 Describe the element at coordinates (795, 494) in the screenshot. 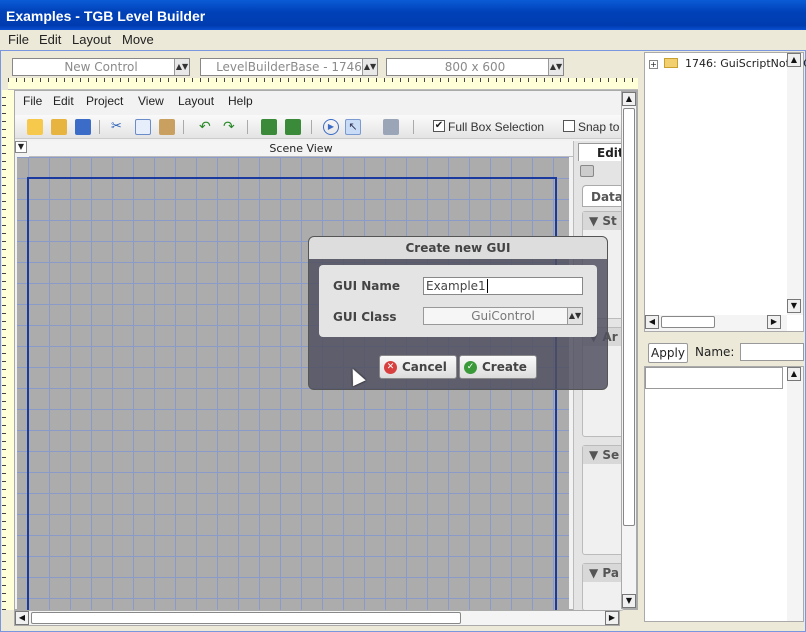

I see `property-vertical-scrollbar: ▲` at that location.